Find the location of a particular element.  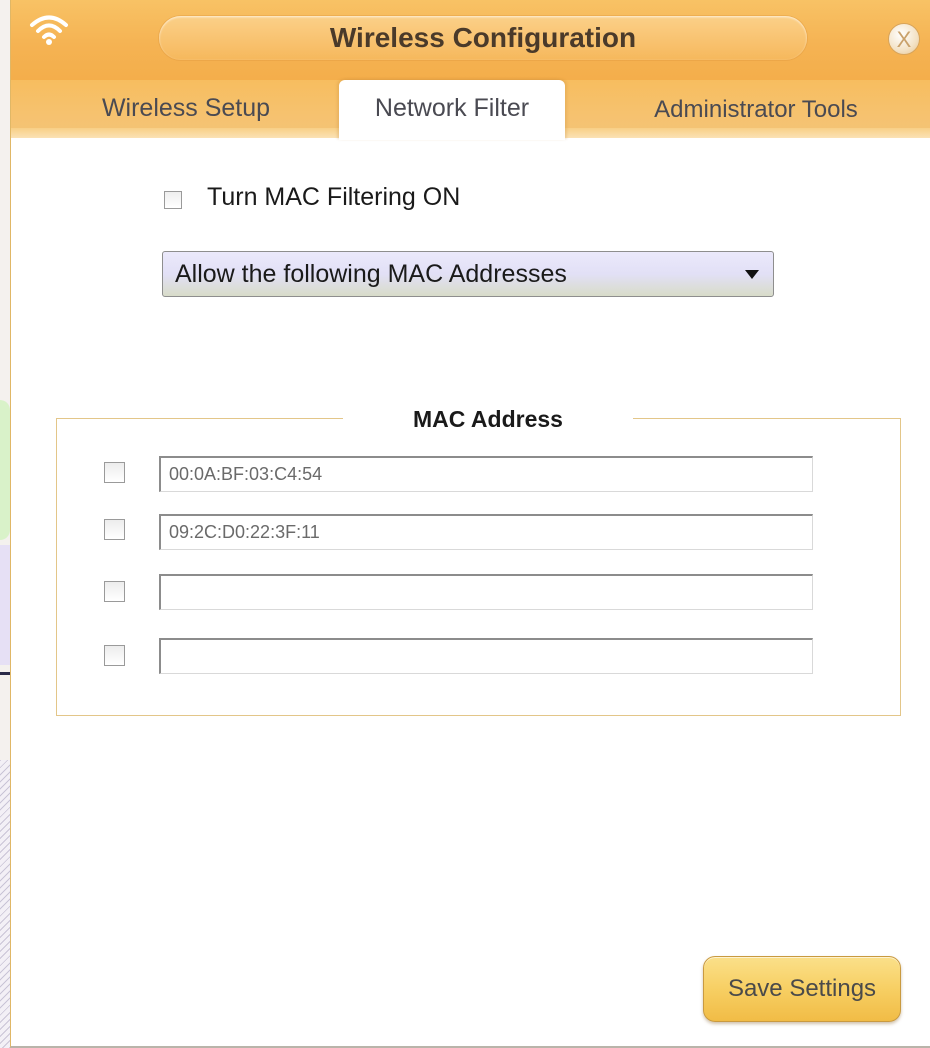

wifi-icon is located at coordinates (49, 30).